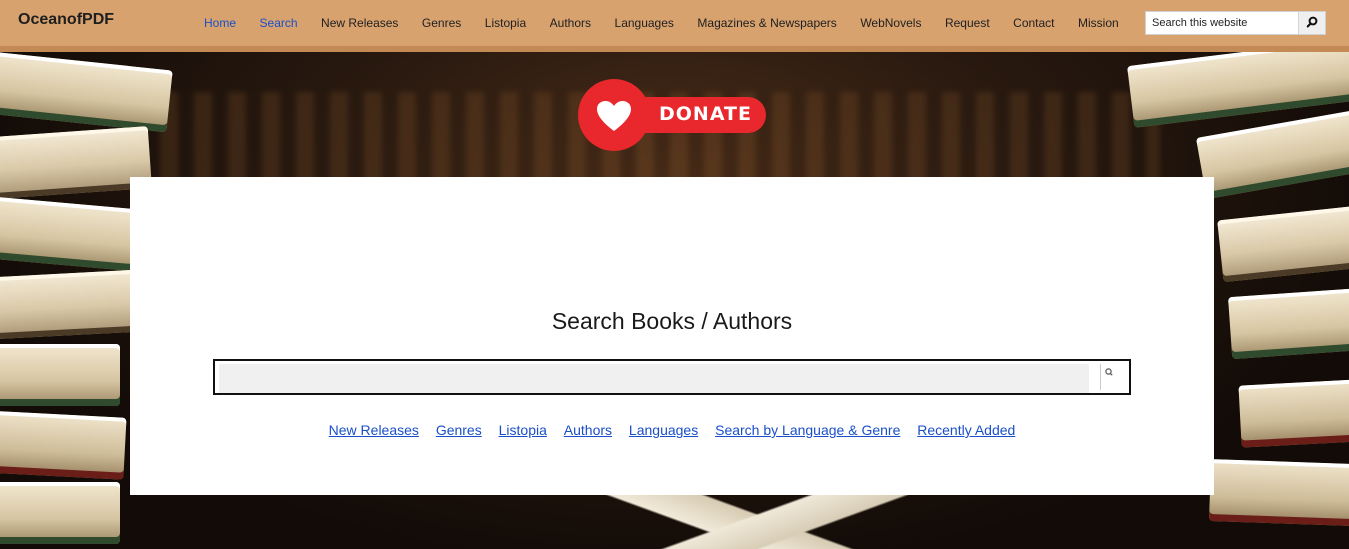 The height and width of the screenshot is (549, 1349). I want to click on nav-mission: Mission, so click(1098, 23).